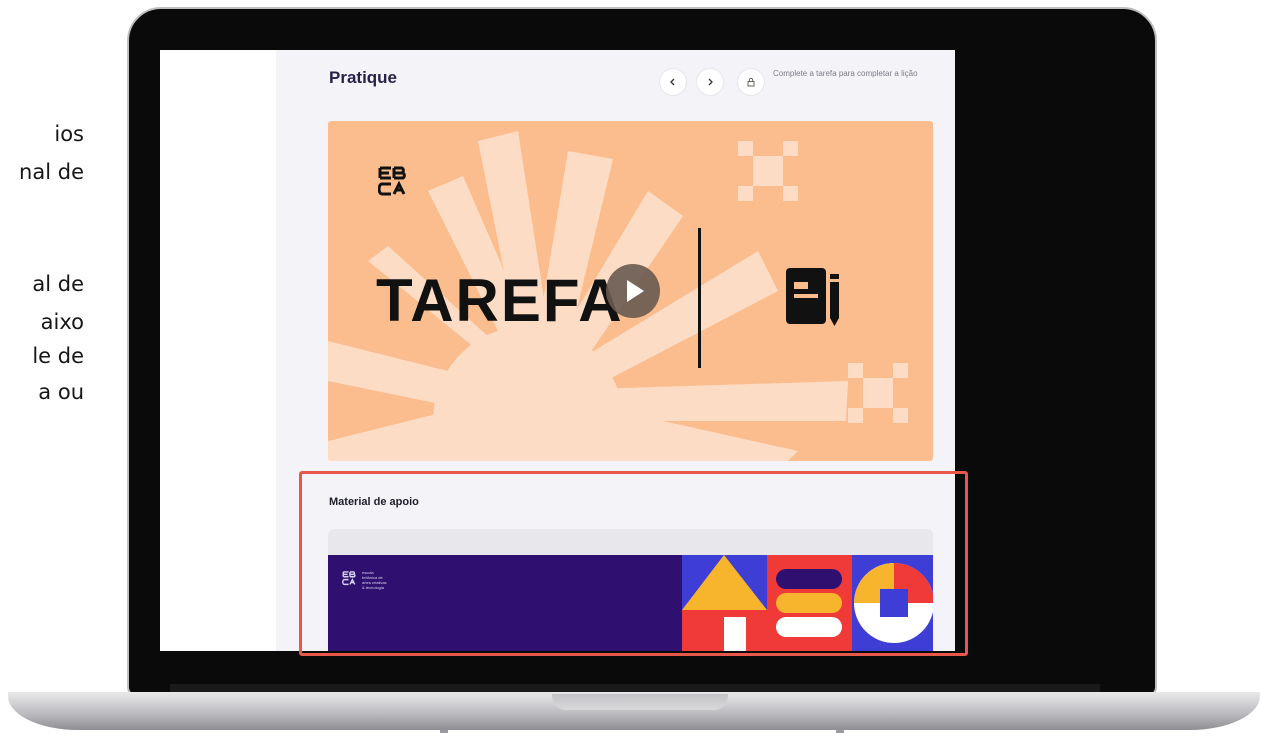 The height and width of the screenshot is (736, 1268). What do you see at coordinates (363, 77) in the screenshot?
I see `page-title: Pratique` at bounding box center [363, 77].